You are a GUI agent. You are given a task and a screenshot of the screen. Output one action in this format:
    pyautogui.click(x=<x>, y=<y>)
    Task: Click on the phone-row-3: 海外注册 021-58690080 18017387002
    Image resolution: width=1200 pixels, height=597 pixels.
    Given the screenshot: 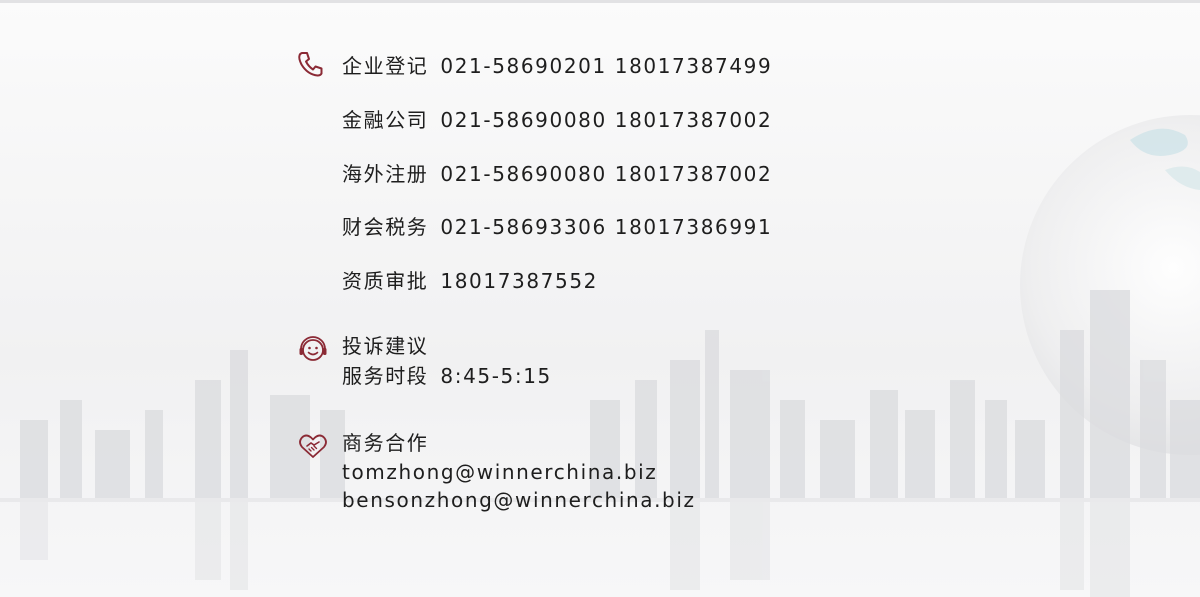 What is the action you would take?
    pyautogui.click(x=557, y=174)
    